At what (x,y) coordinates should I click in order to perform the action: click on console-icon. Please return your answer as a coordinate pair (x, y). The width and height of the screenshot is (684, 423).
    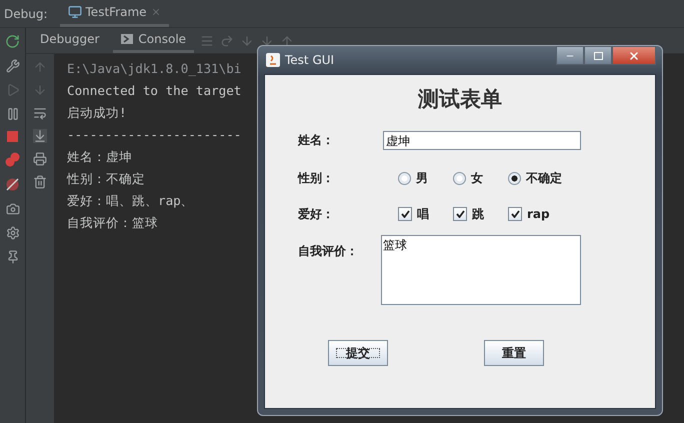
    Looking at the image, I should click on (127, 39).